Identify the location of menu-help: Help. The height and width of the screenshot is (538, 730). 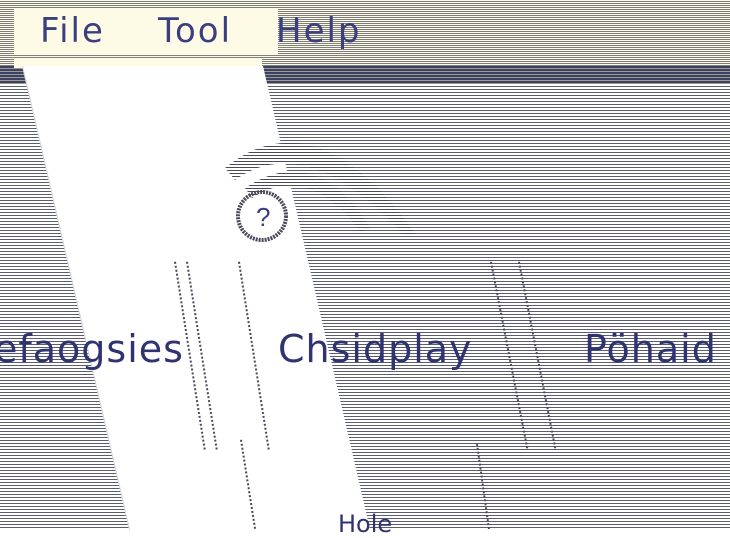
(331, 31).